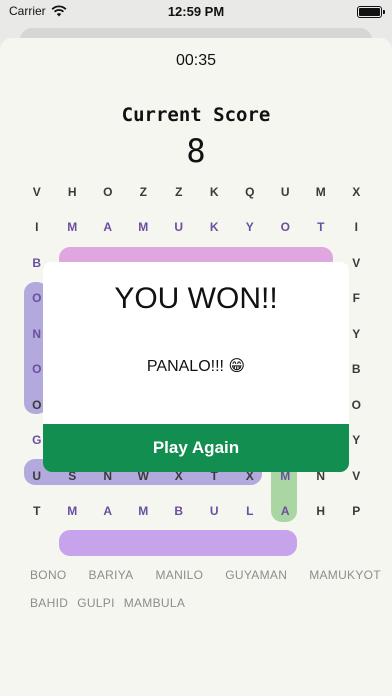  Describe the element at coordinates (196, 151) in the screenshot. I see `score-value: 8` at that location.